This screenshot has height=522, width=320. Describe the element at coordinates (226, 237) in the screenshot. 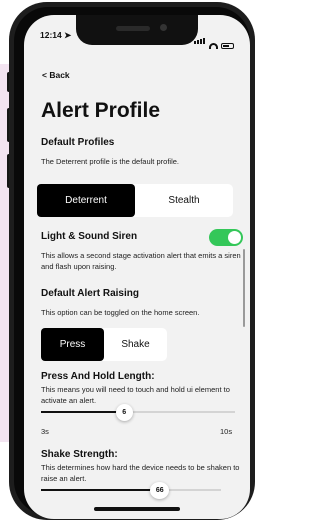

I see `siren-toggle` at that location.